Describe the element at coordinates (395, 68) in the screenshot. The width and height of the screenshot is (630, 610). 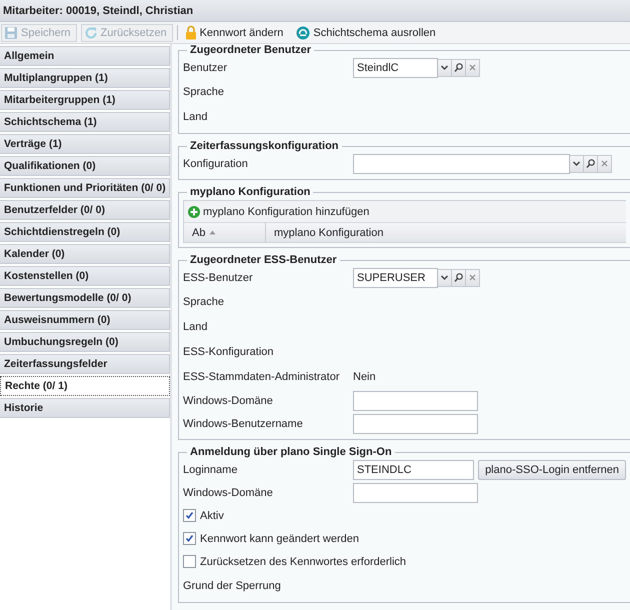
I see `combo-field: SteindlC` at that location.